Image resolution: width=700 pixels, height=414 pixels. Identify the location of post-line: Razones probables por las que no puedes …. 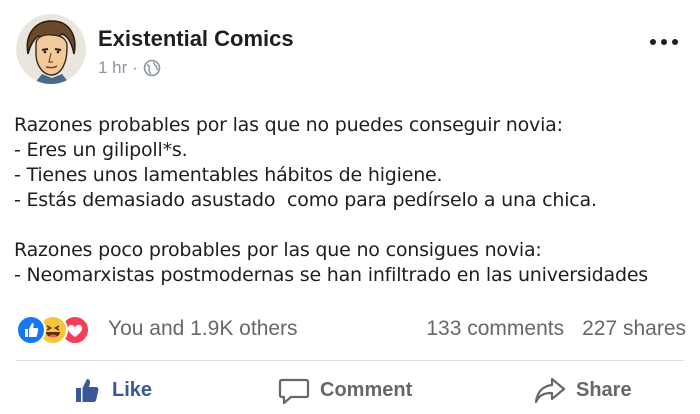
(288, 125).